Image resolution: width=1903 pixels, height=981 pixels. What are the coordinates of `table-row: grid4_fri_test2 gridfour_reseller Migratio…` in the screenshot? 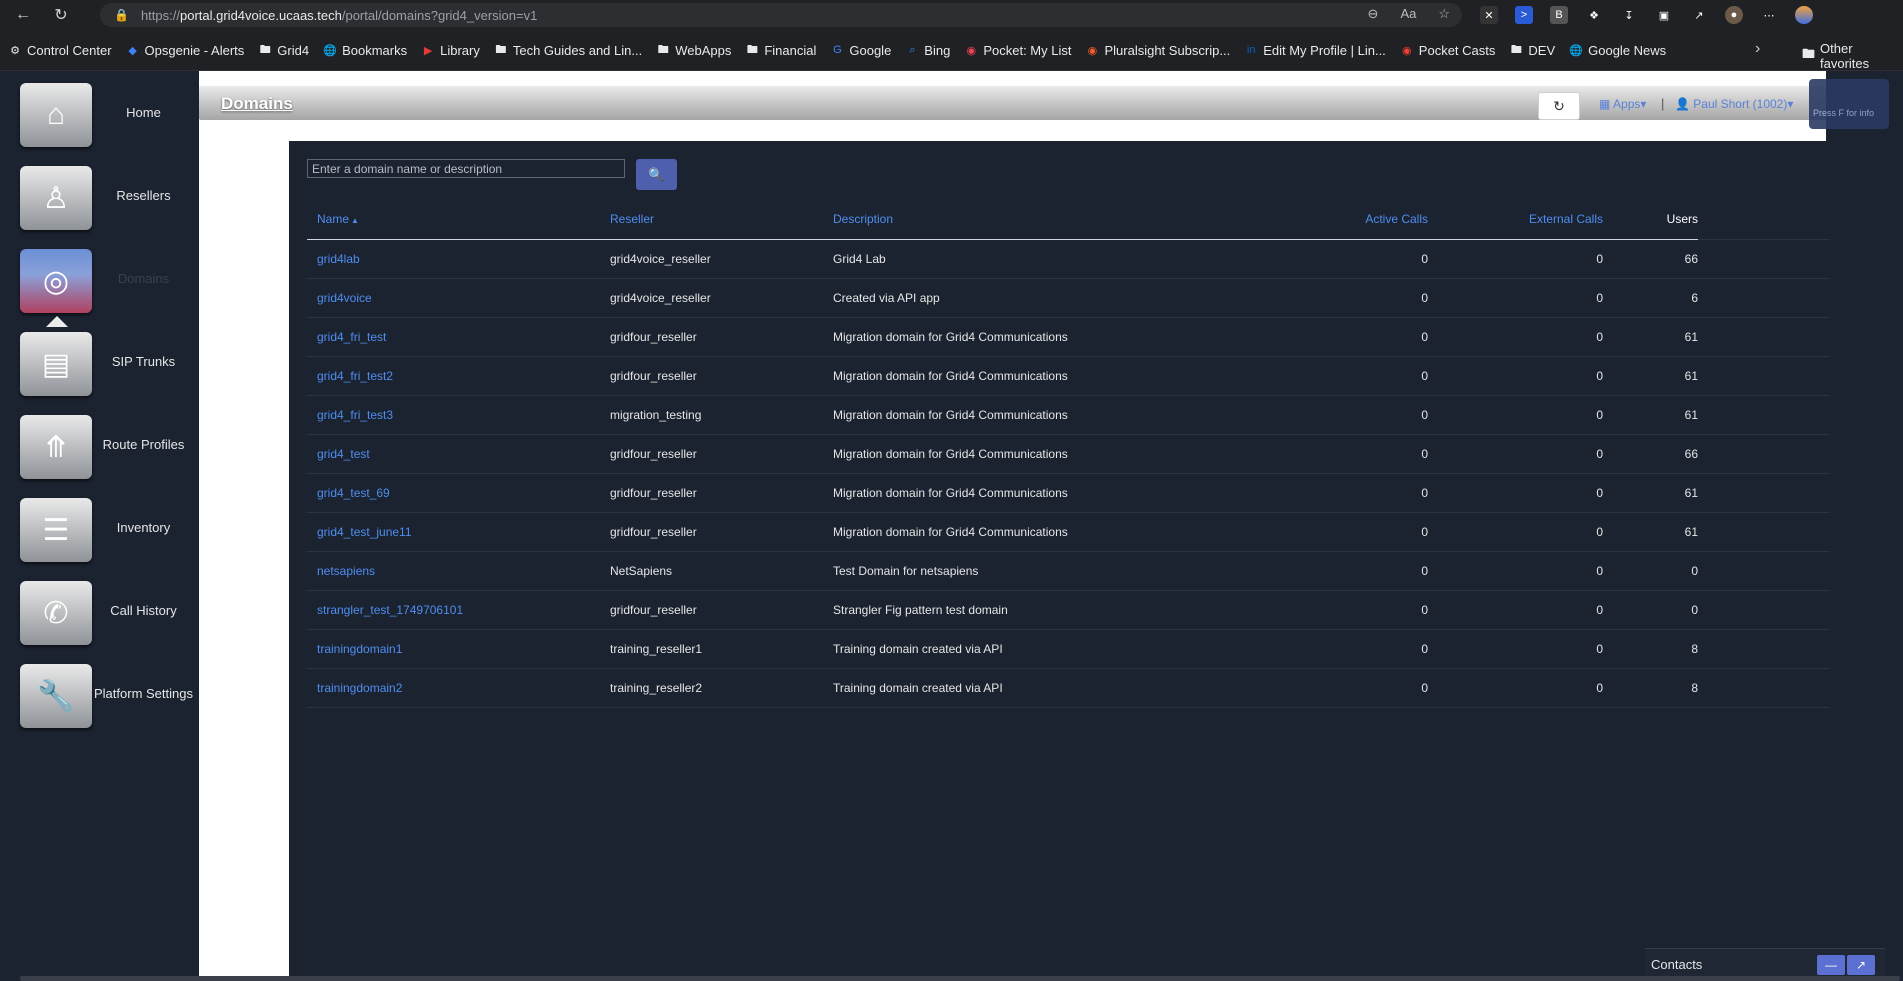 It's located at (1068, 376).